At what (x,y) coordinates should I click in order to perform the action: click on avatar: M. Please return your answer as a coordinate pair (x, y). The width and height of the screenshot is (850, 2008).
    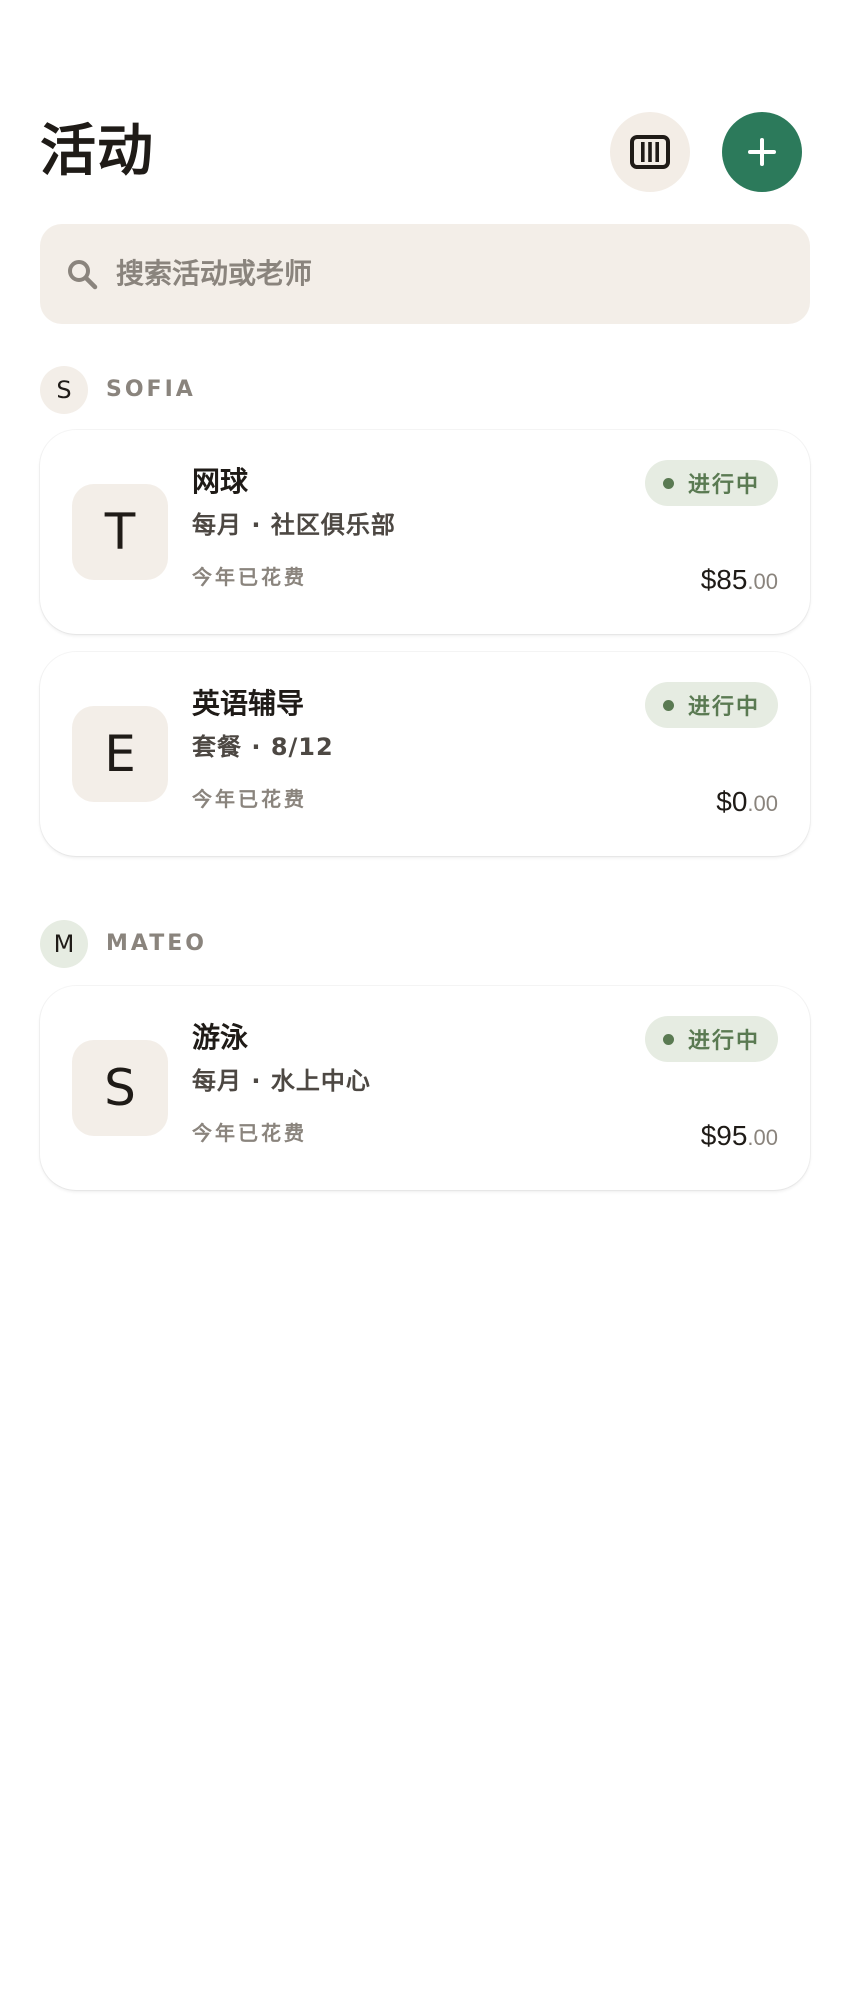
    Looking at the image, I should click on (64, 944).